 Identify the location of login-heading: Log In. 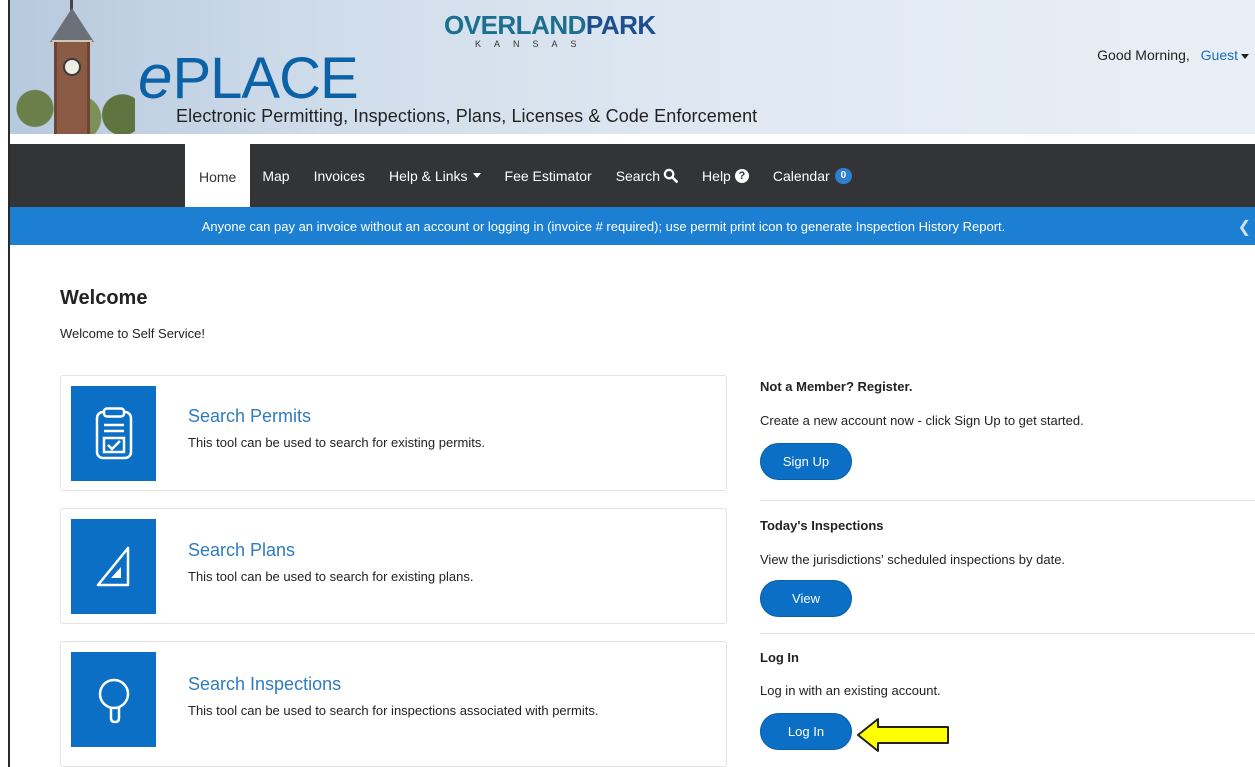
(779, 657).